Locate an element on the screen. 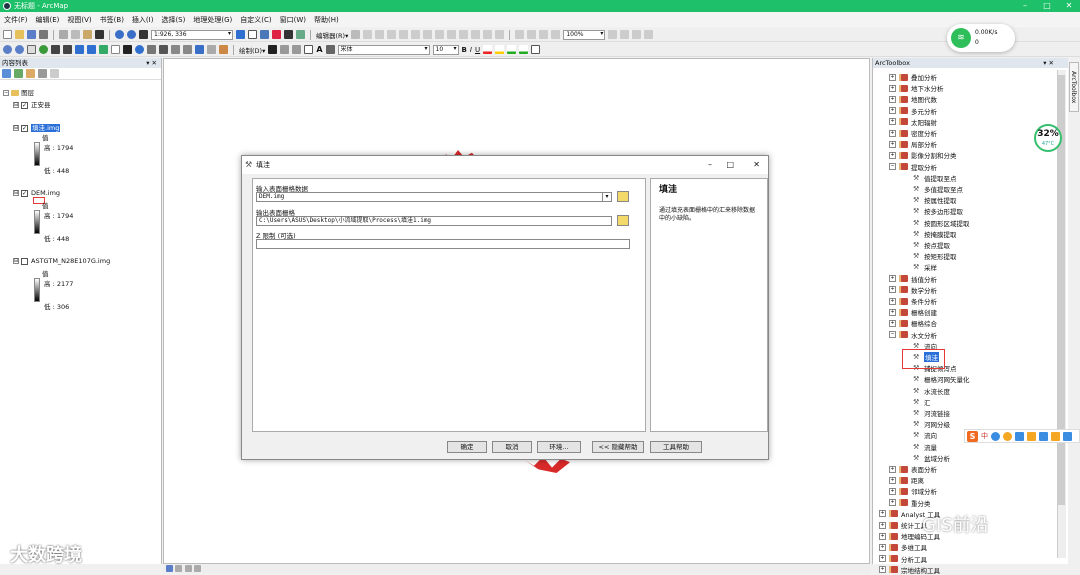 This screenshot has height=575, width=1080. select-features-icon is located at coordinates (103, 49).